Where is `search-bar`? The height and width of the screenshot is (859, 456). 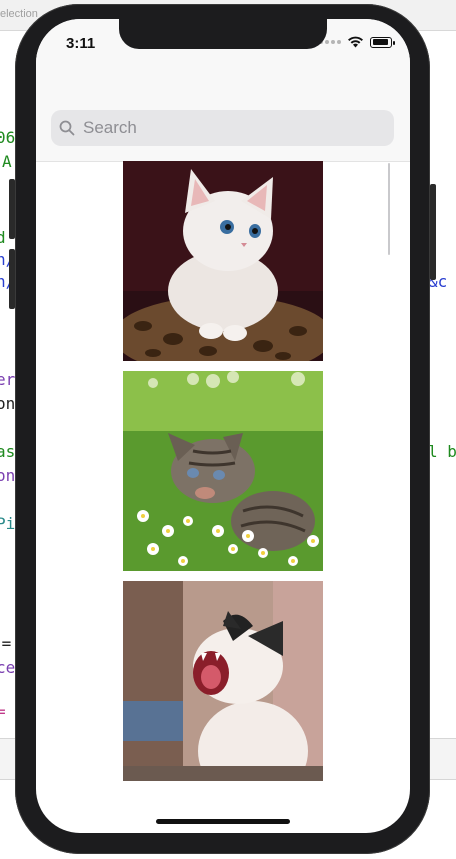 search-bar is located at coordinates (222, 128).